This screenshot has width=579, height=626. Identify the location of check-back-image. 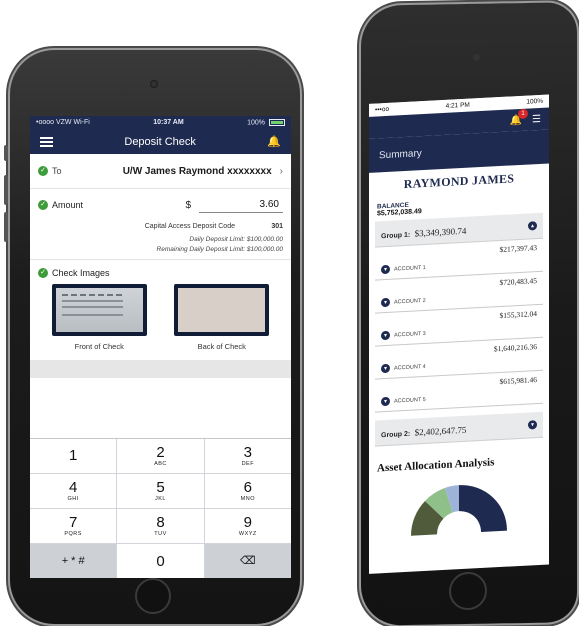
(222, 310).